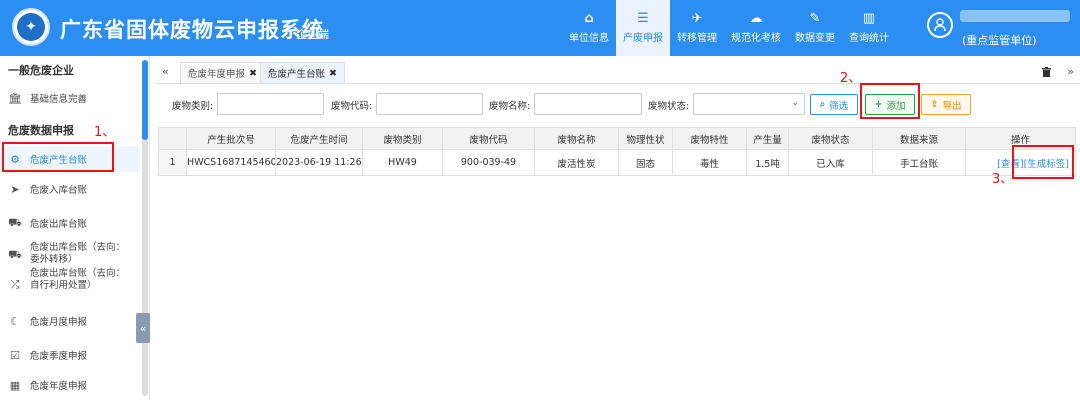  What do you see at coordinates (319, 138) in the screenshot?
I see `col-time: 危废产生时间` at bounding box center [319, 138].